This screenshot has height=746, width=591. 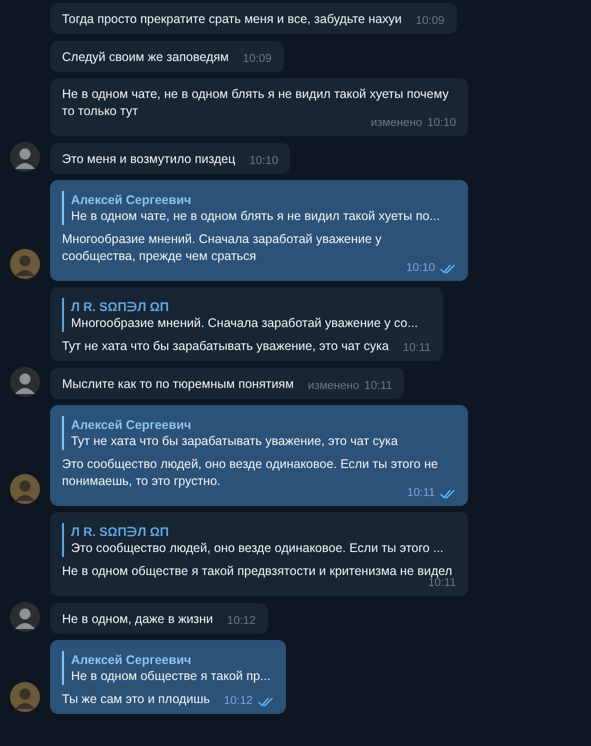 What do you see at coordinates (222, 248) in the screenshot?
I see `message-text: Многообразие мнений. Сначала заработай уважение у сообщества, прежде чем сраться` at bounding box center [222, 248].